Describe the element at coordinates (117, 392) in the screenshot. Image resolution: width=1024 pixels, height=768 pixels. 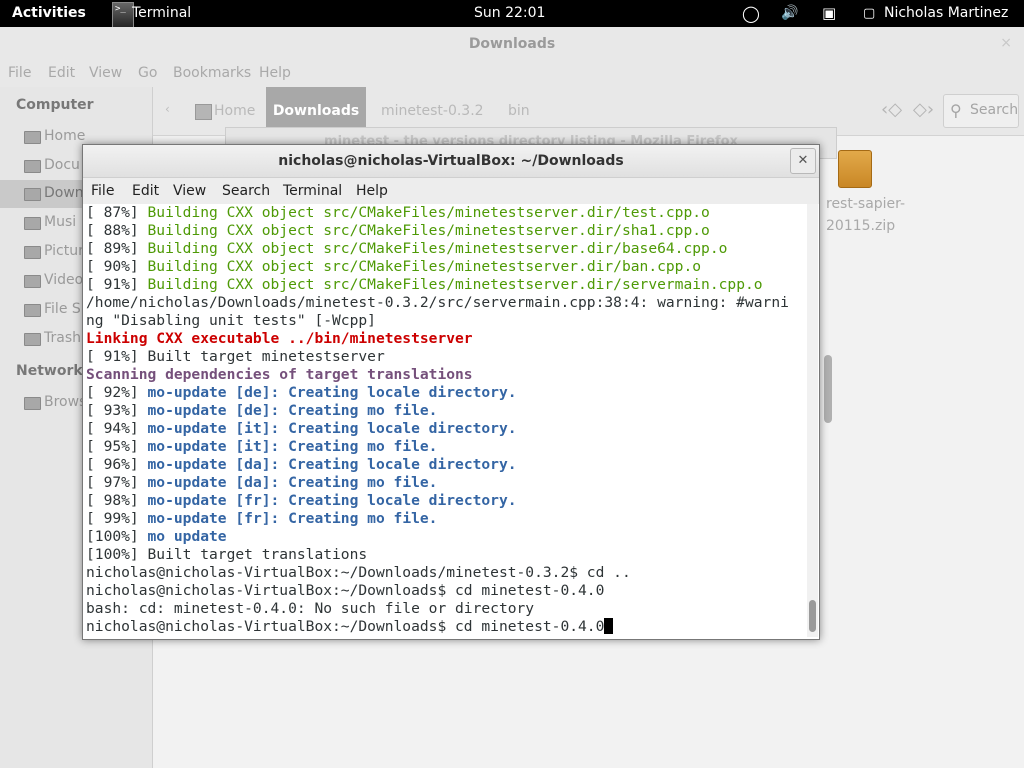
I see `terminal-line-prefix: [ 92%]` at that location.